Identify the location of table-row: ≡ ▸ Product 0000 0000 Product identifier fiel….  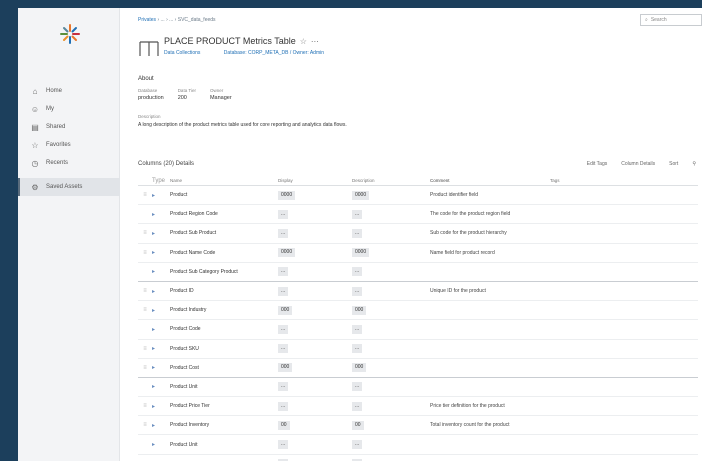
(418, 196).